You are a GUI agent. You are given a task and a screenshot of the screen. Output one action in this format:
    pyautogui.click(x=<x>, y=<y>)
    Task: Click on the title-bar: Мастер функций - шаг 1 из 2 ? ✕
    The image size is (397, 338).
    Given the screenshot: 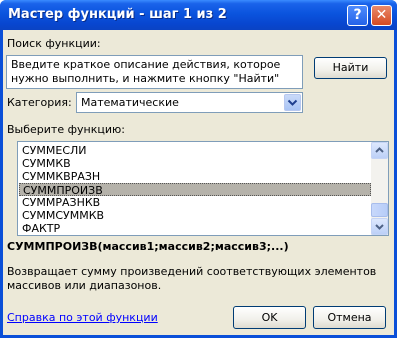 What is the action you would take?
    pyautogui.click(x=198, y=15)
    